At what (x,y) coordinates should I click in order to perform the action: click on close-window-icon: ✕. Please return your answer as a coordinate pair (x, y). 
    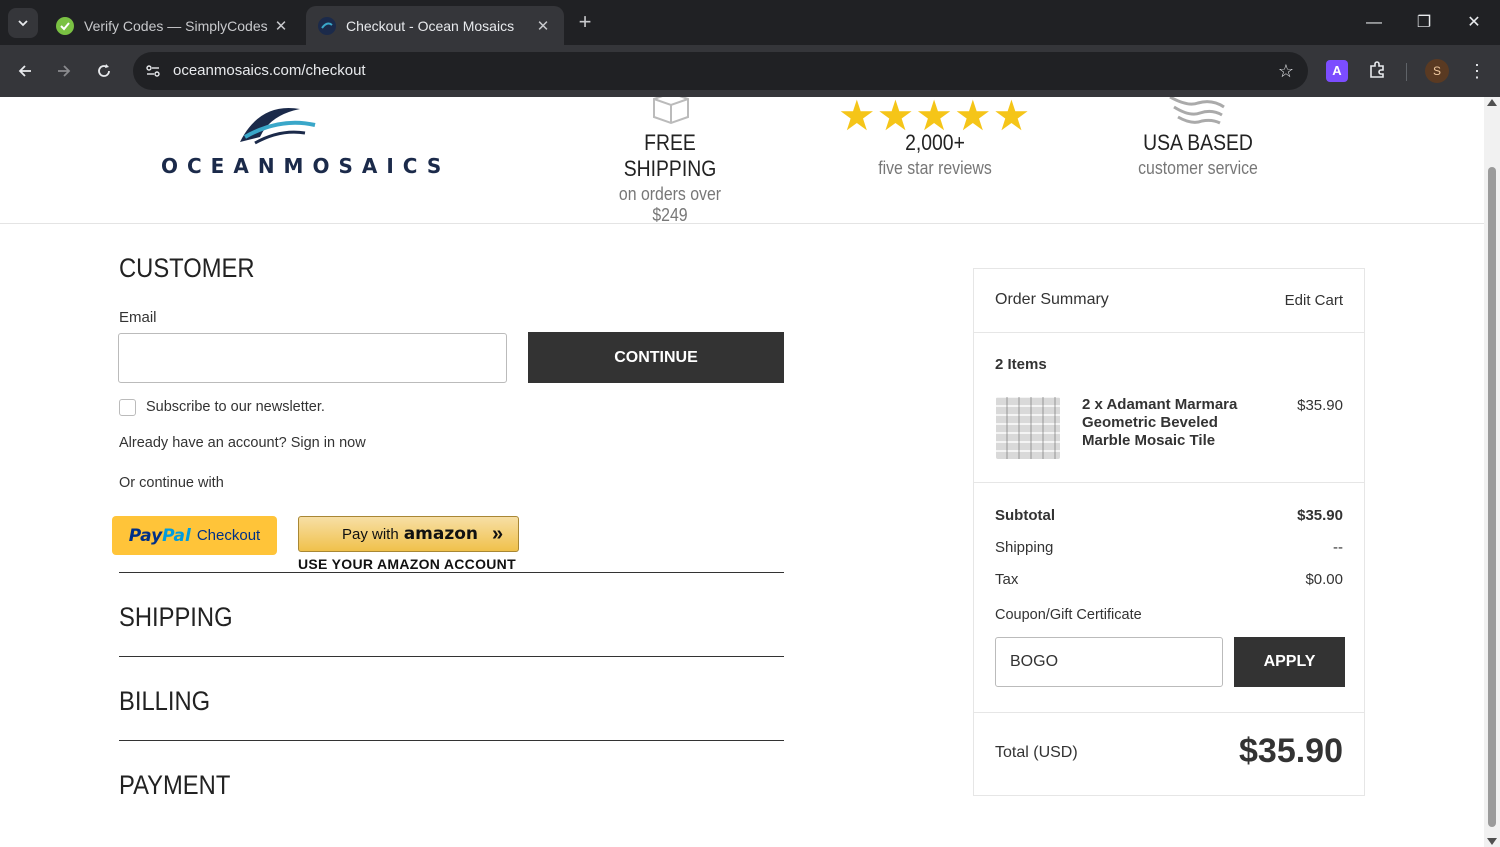
    Looking at the image, I should click on (1474, 23).